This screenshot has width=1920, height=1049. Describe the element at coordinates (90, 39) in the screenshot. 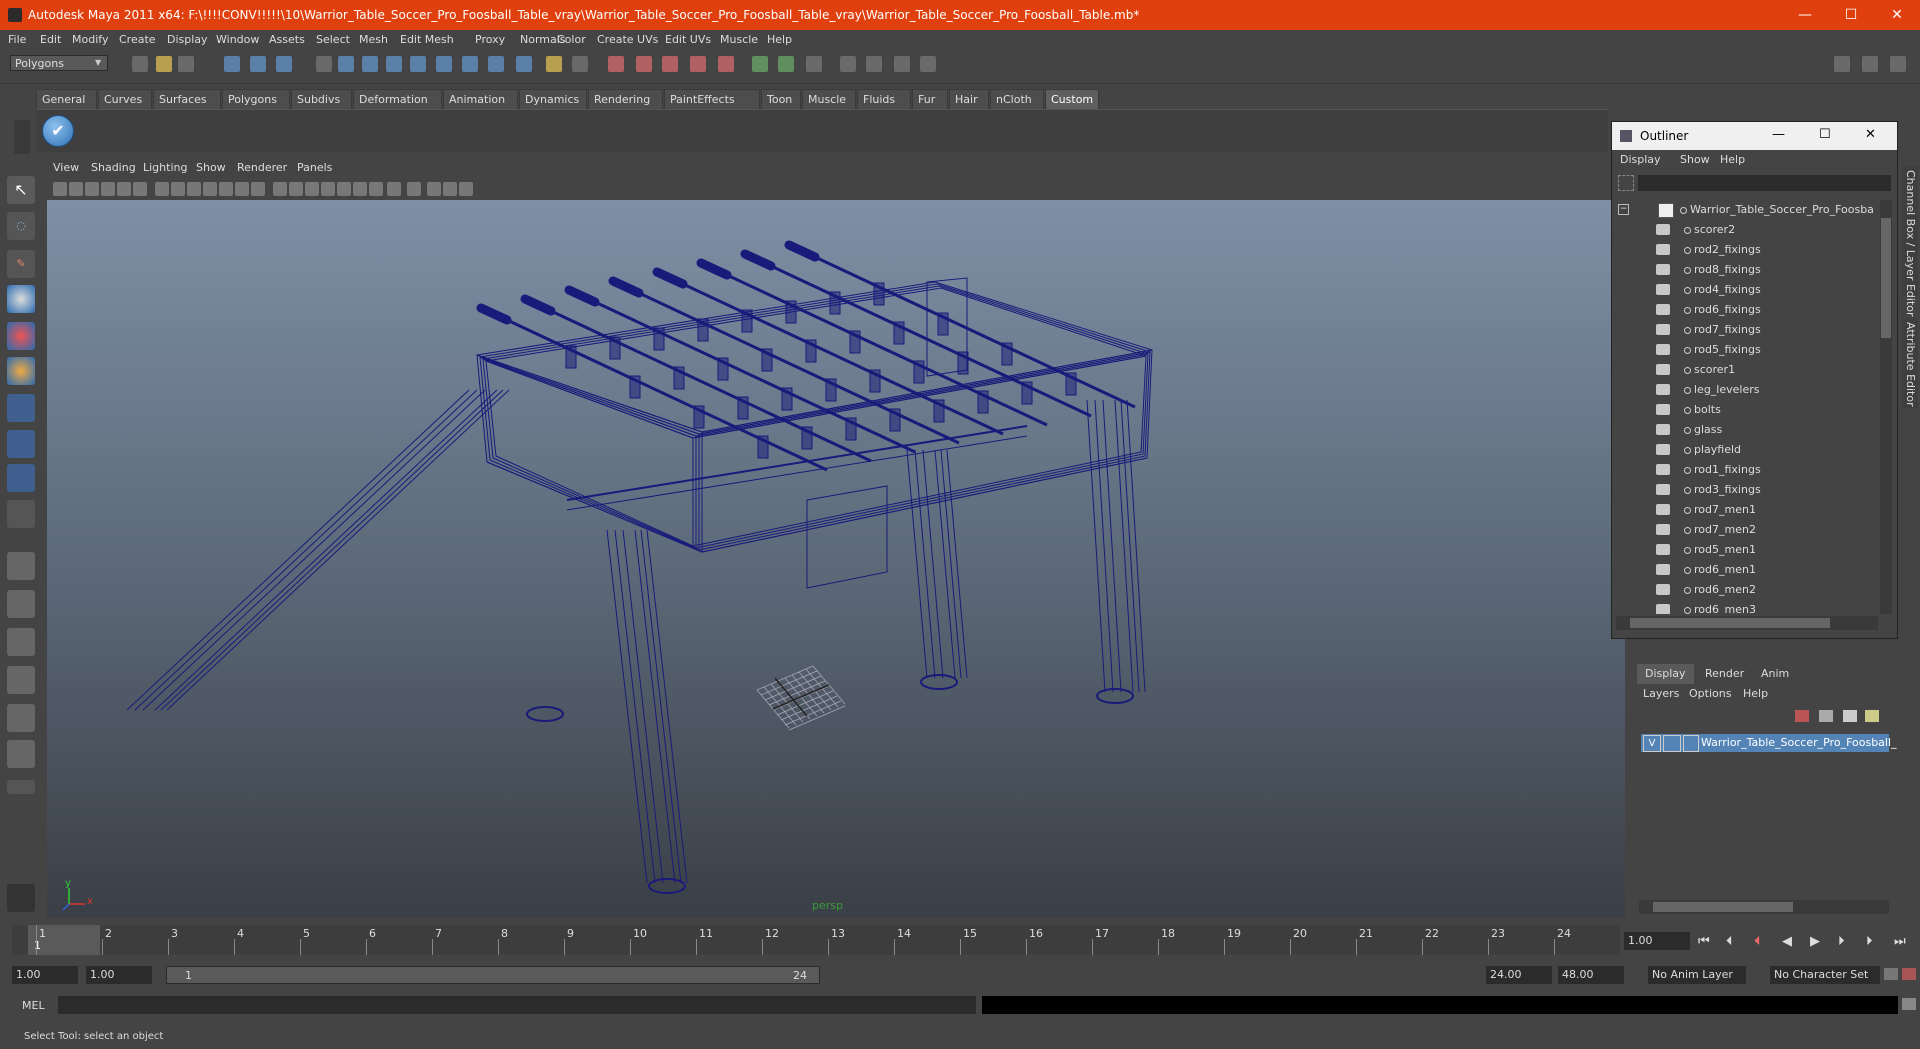

I see `menu-modify: Modify` at that location.